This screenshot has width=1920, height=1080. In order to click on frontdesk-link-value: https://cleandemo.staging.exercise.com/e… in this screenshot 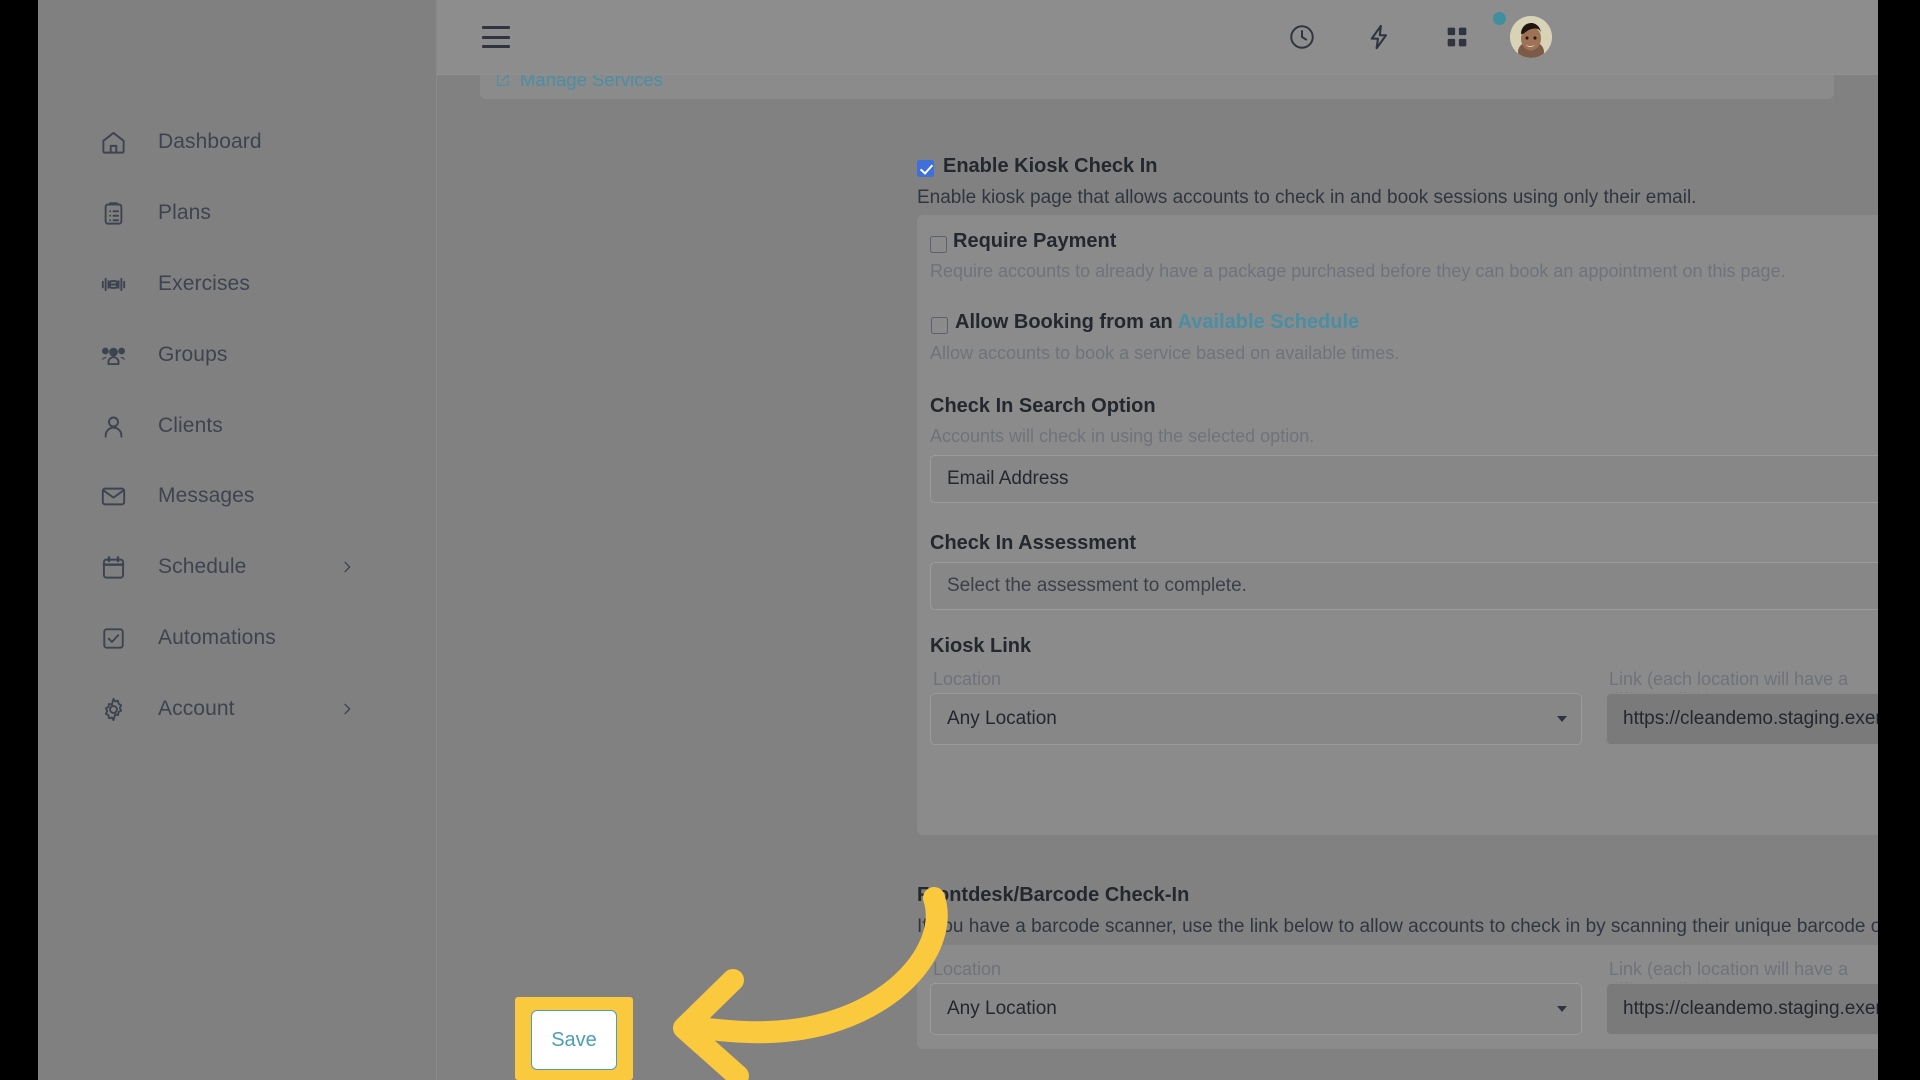, I will do `click(1750, 1008)`.